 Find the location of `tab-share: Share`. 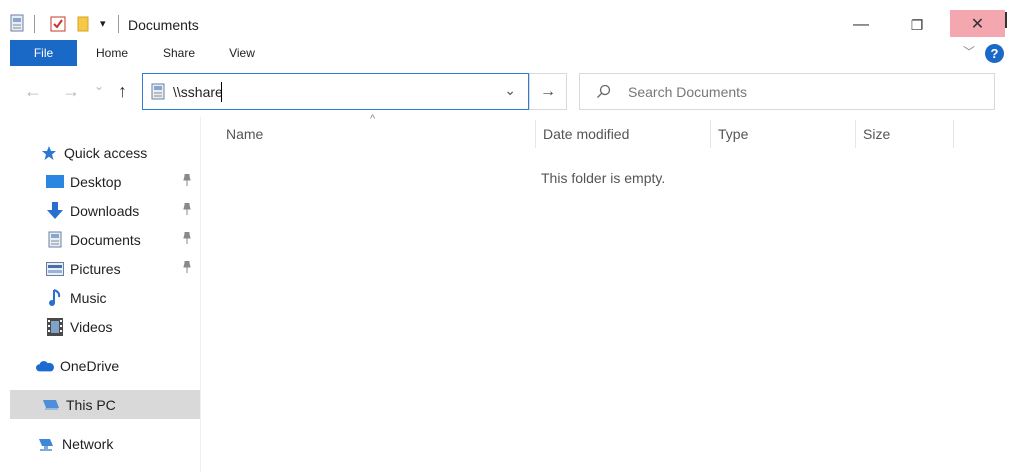

tab-share: Share is located at coordinates (179, 53).